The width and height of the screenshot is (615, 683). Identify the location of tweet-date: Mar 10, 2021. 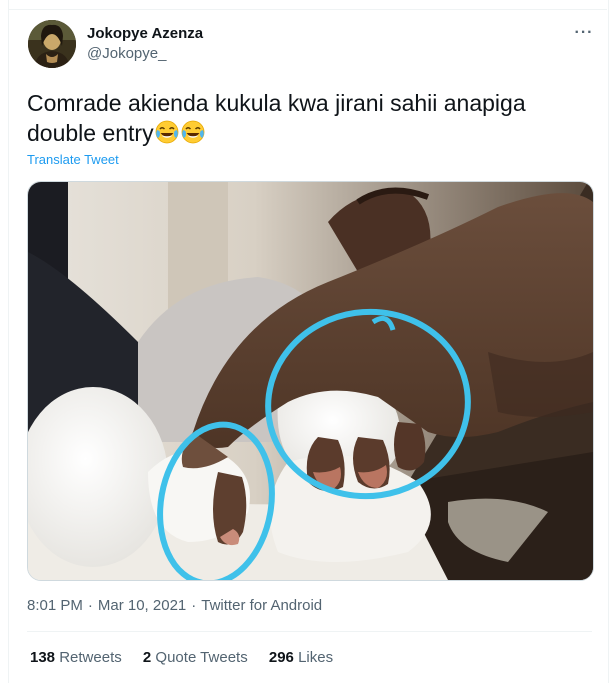
(142, 605).